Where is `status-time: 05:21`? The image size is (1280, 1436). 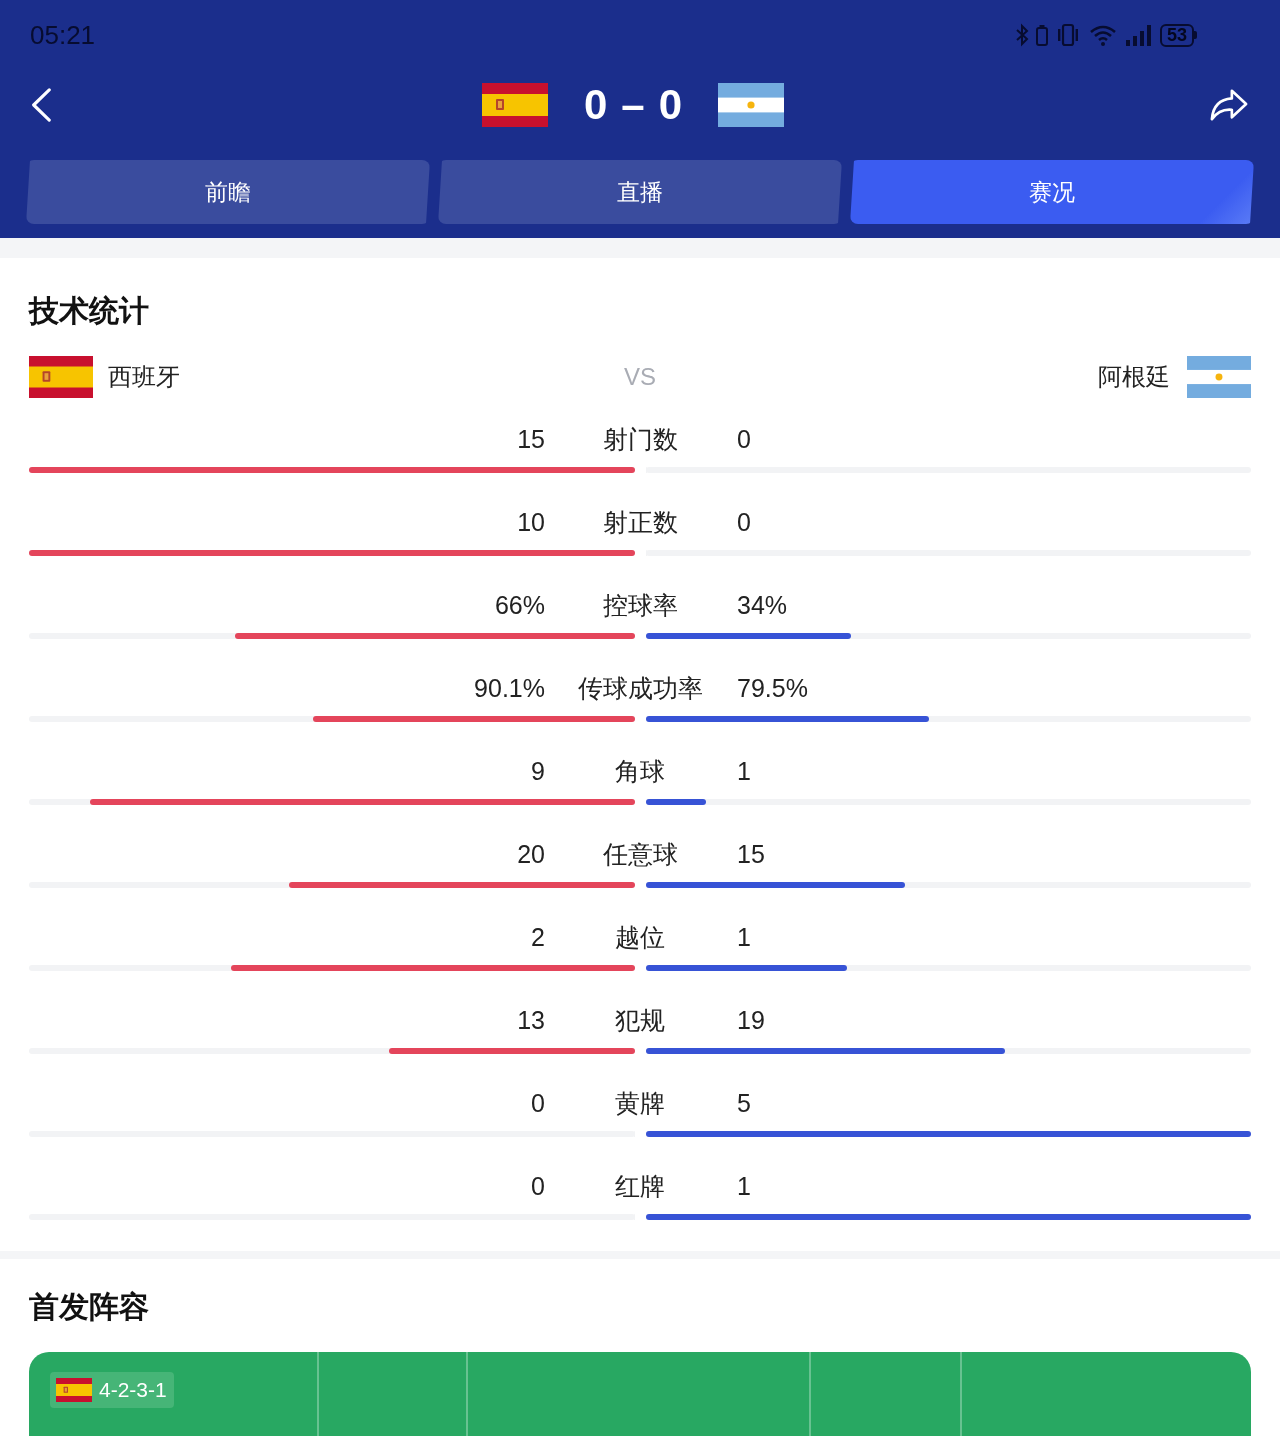
status-time: 05:21 is located at coordinates (63, 35).